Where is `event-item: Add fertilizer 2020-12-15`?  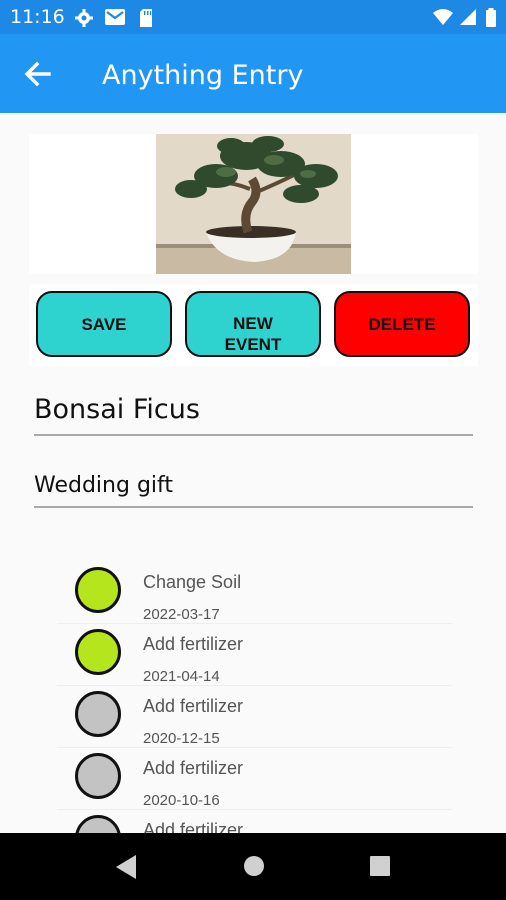
event-item: Add fertilizer 2020-12-15 is located at coordinates (254, 716).